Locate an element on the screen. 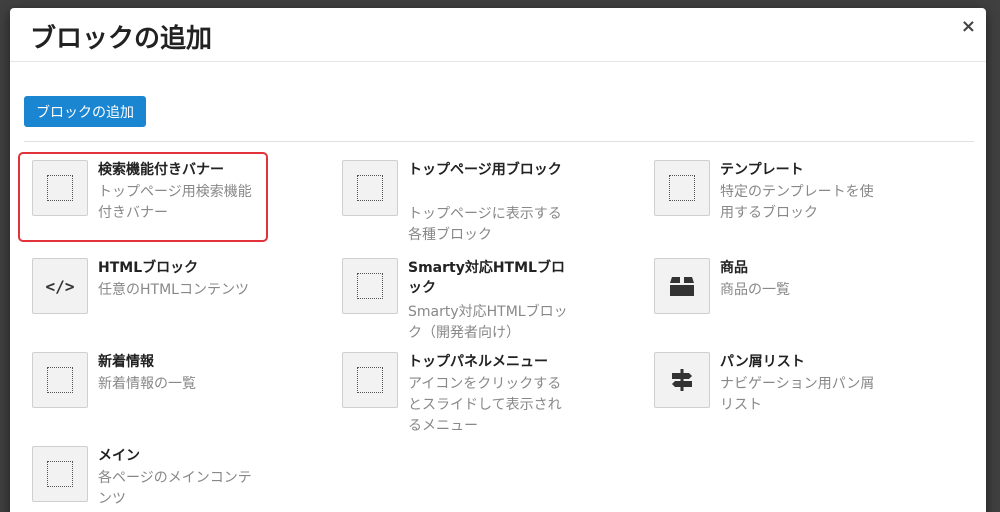 The width and height of the screenshot is (1000, 512). block-name: トップパネルメニュー is located at coordinates (478, 362).